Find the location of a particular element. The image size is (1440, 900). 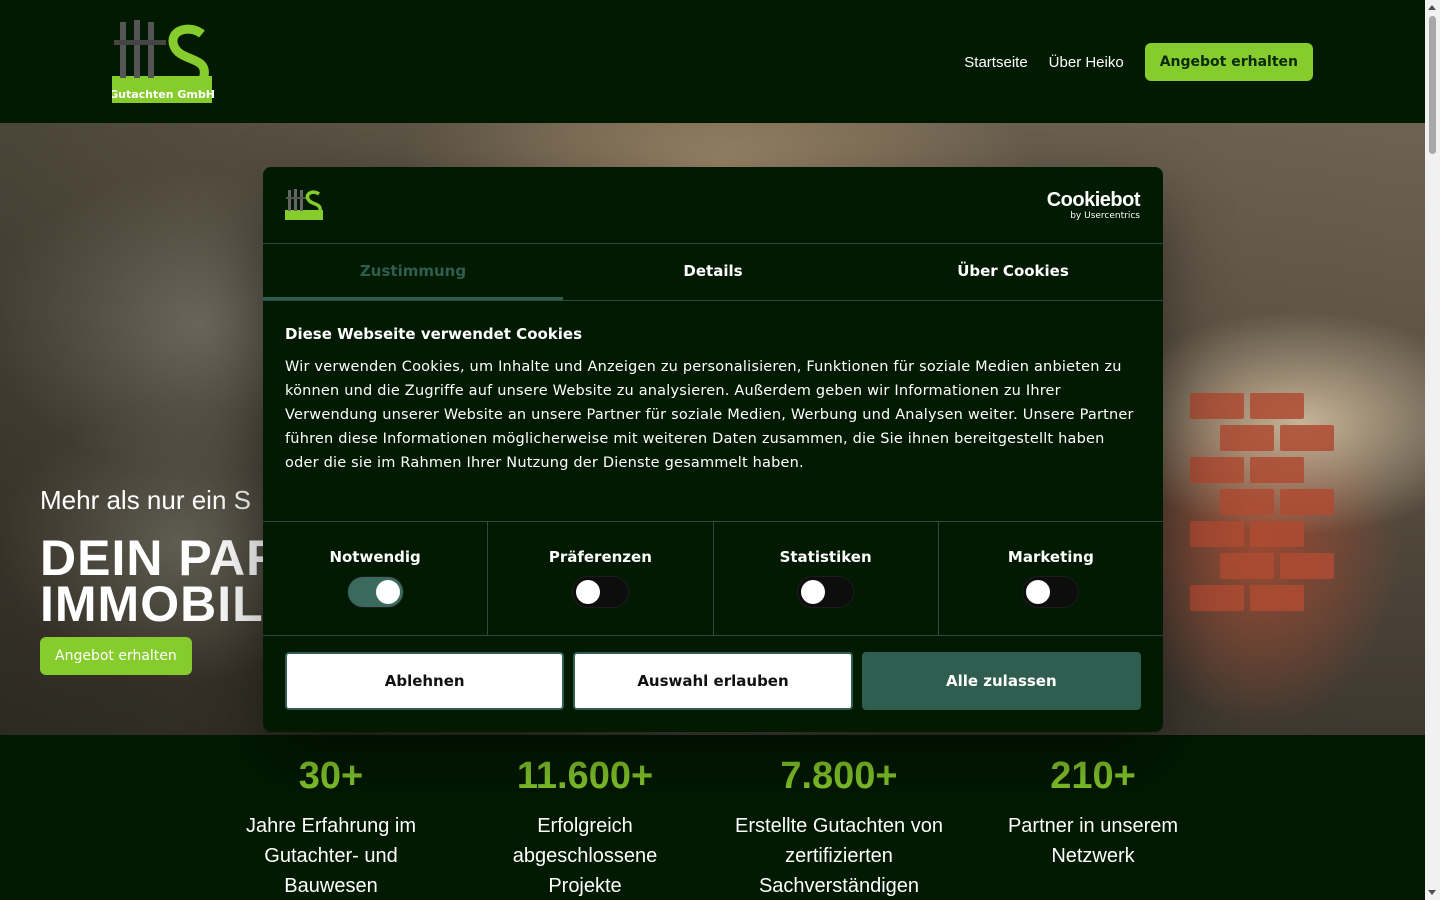

stat-item: 210+ Partner in unserem Netzwerk is located at coordinates (1093, 803).